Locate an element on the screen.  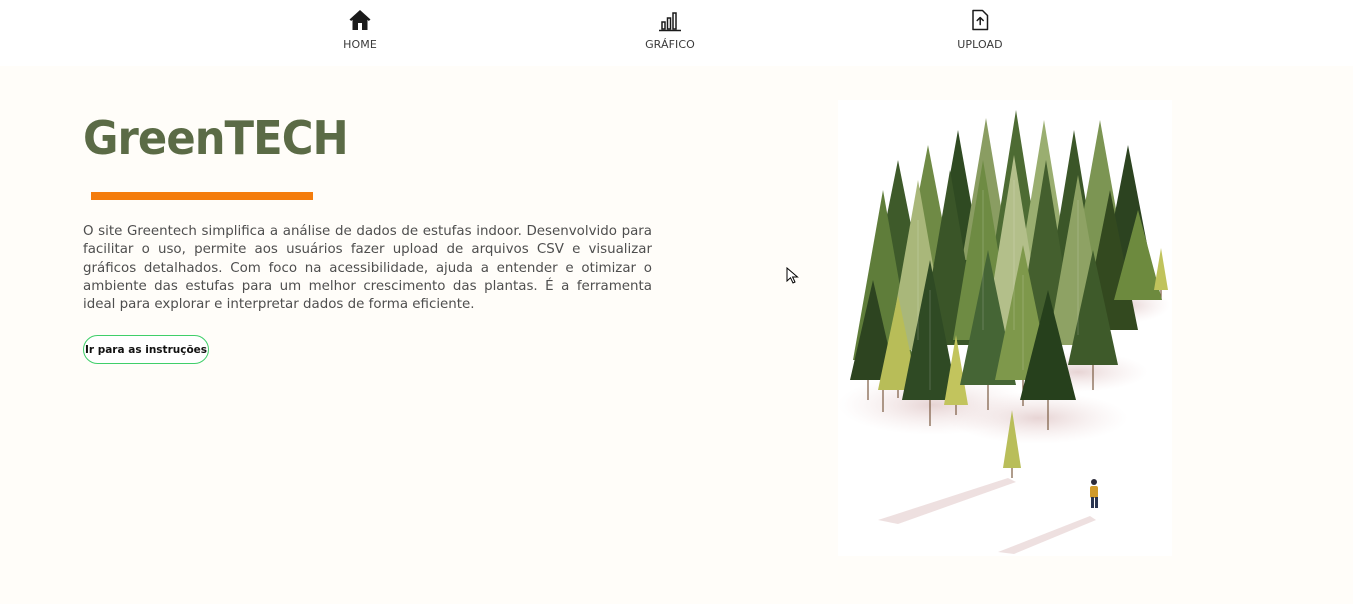
nav-item-home: HOME is located at coordinates (360, 29).